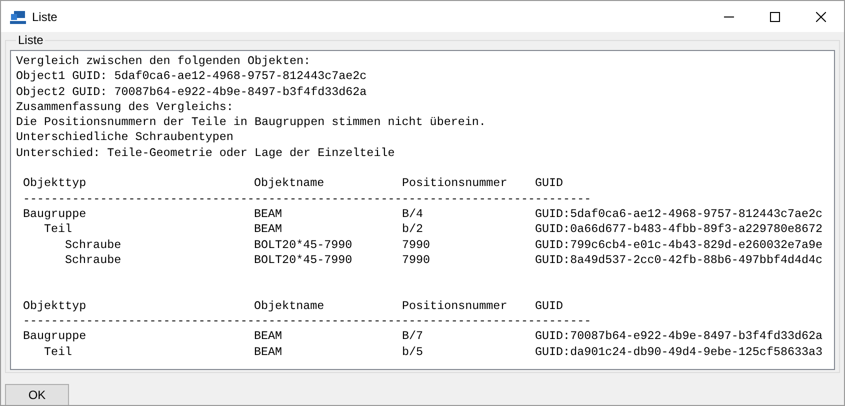  Describe the element at coordinates (679, 336) in the screenshot. I see `table-cell: GUID:70087b64-e922-4b9e-8497-b3f4fd33d62a` at that location.